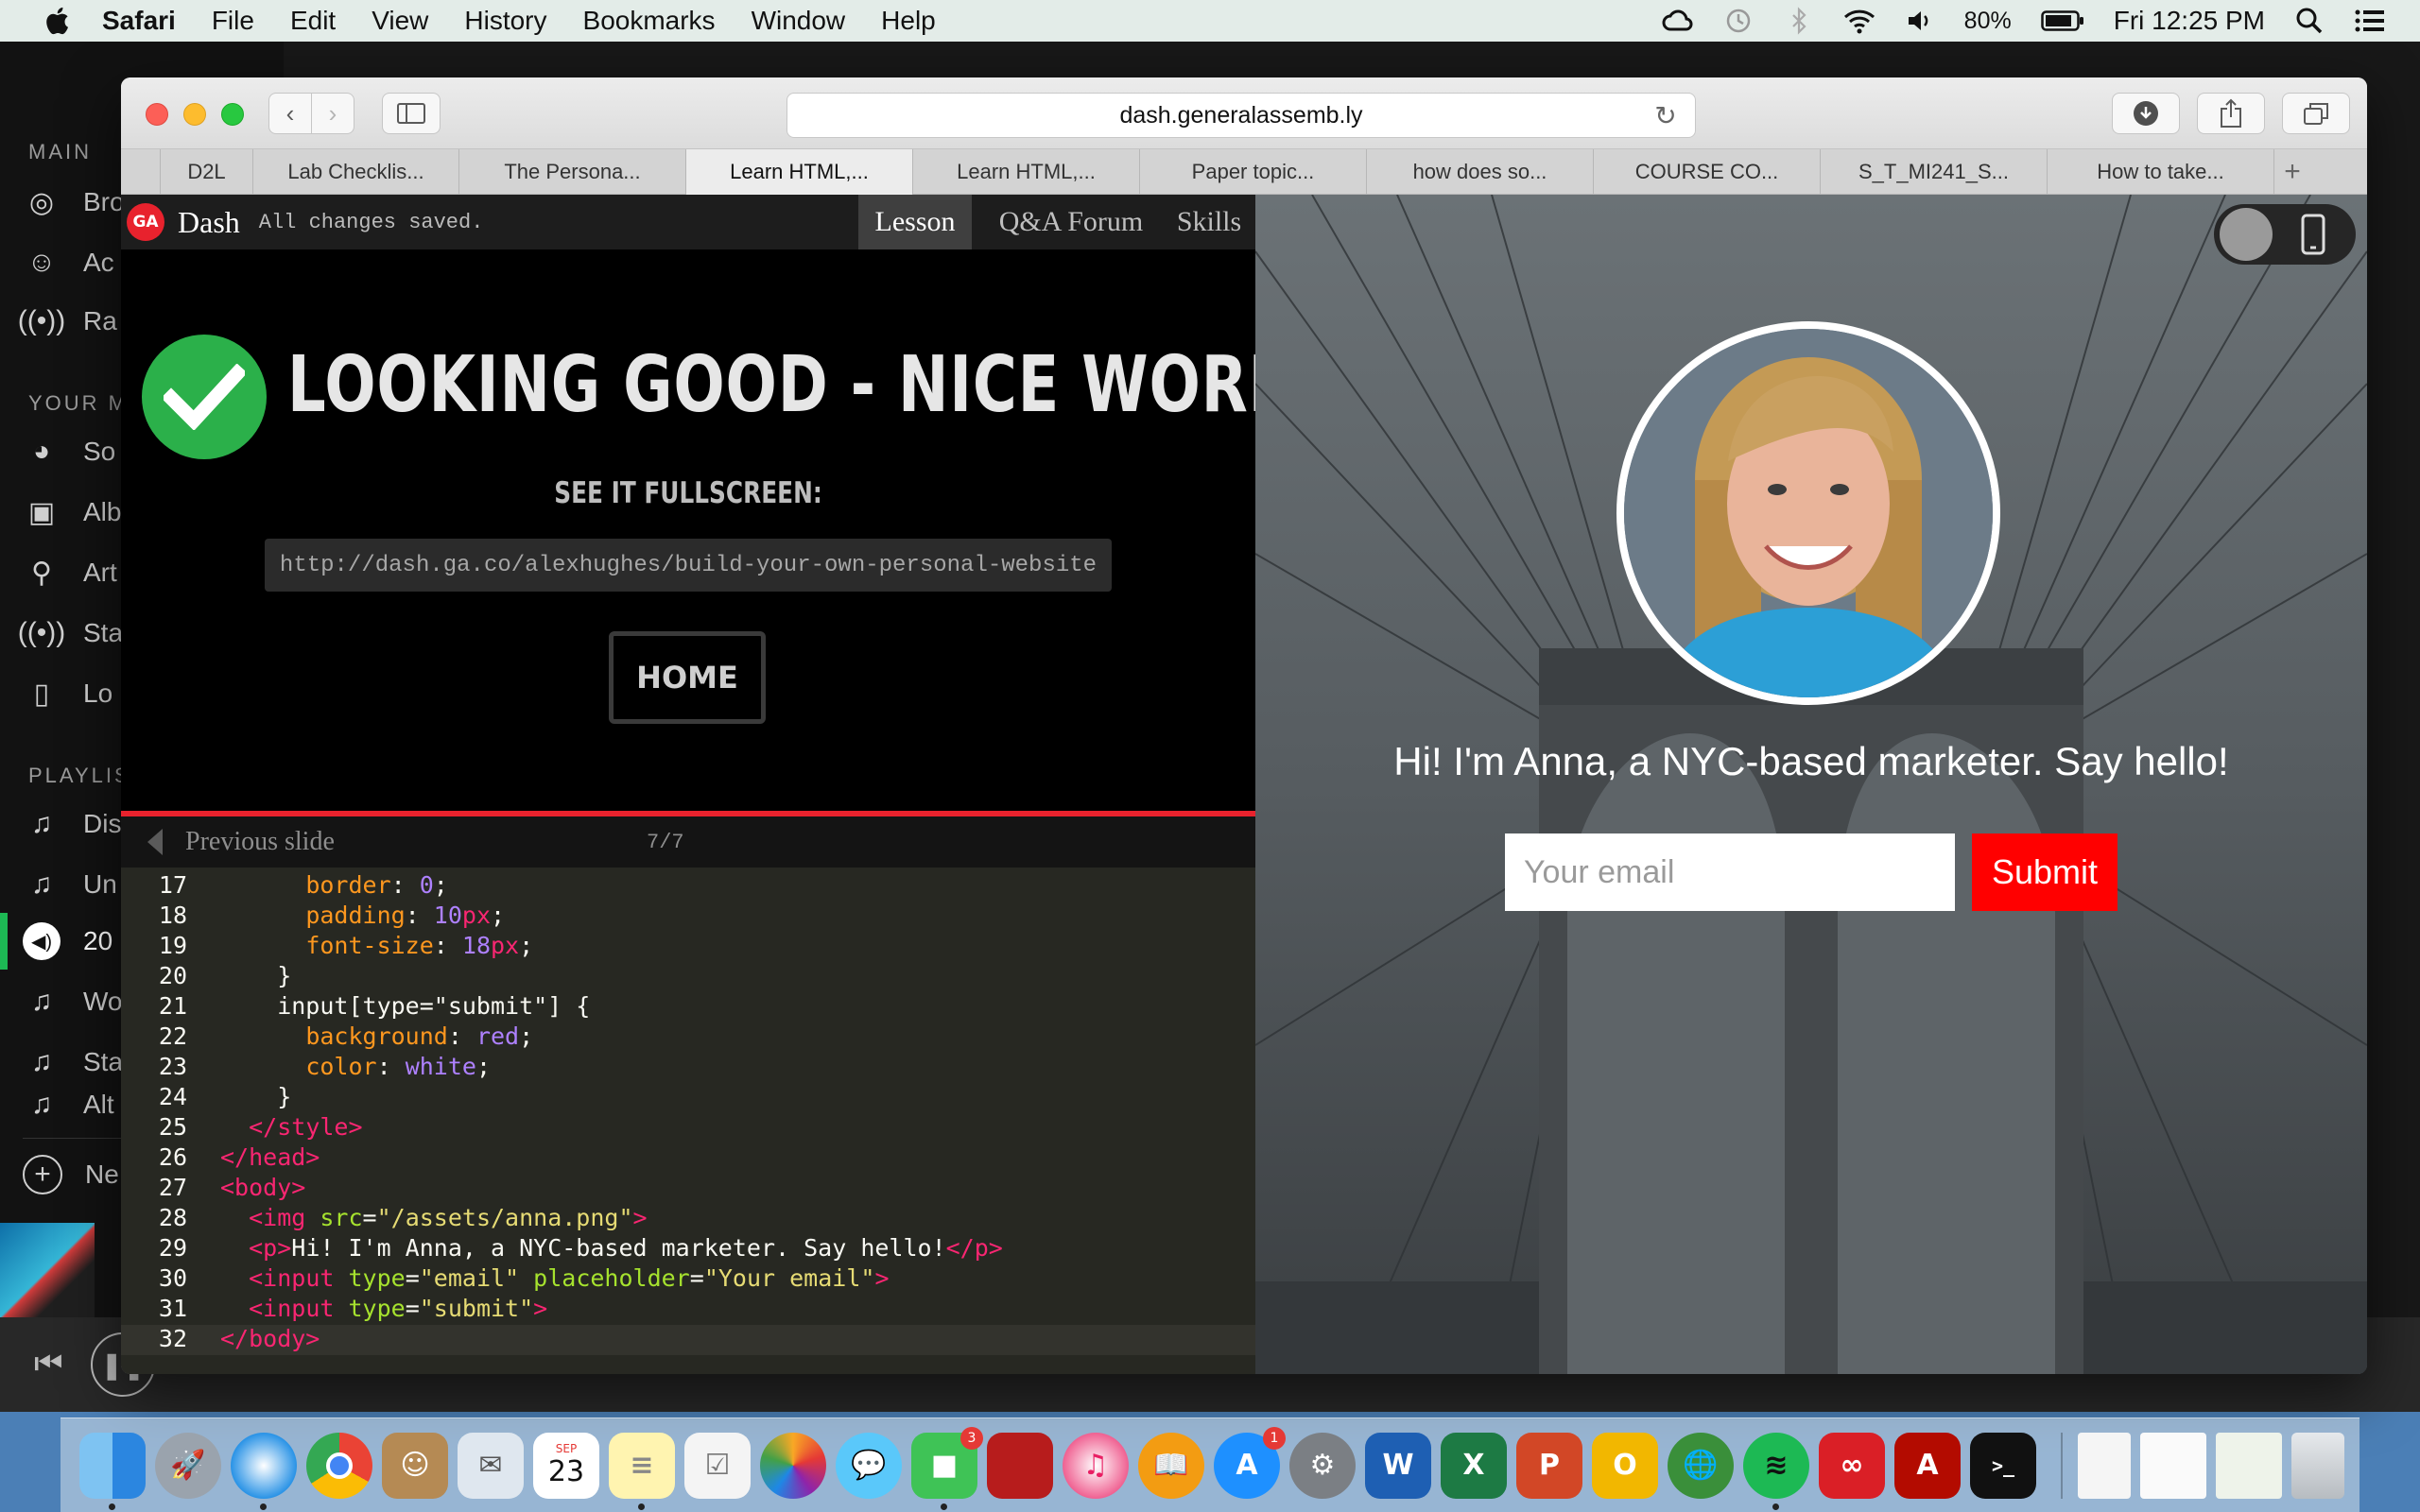  Describe the element at coordinates (915, 222) in the screenshot. I see `tab-lesson: Lesson` at that location.